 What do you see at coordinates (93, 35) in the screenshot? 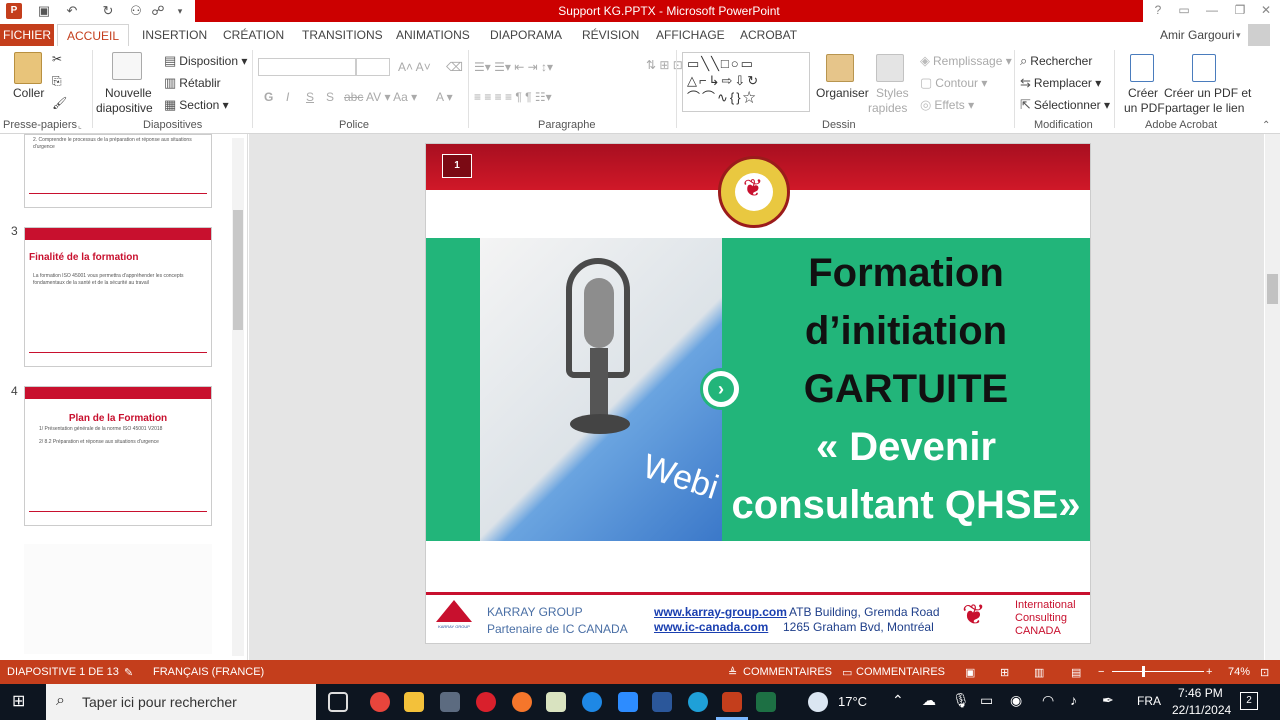
I see `tab-accueil: ACCUEIL` at bounding box center [93, 35].